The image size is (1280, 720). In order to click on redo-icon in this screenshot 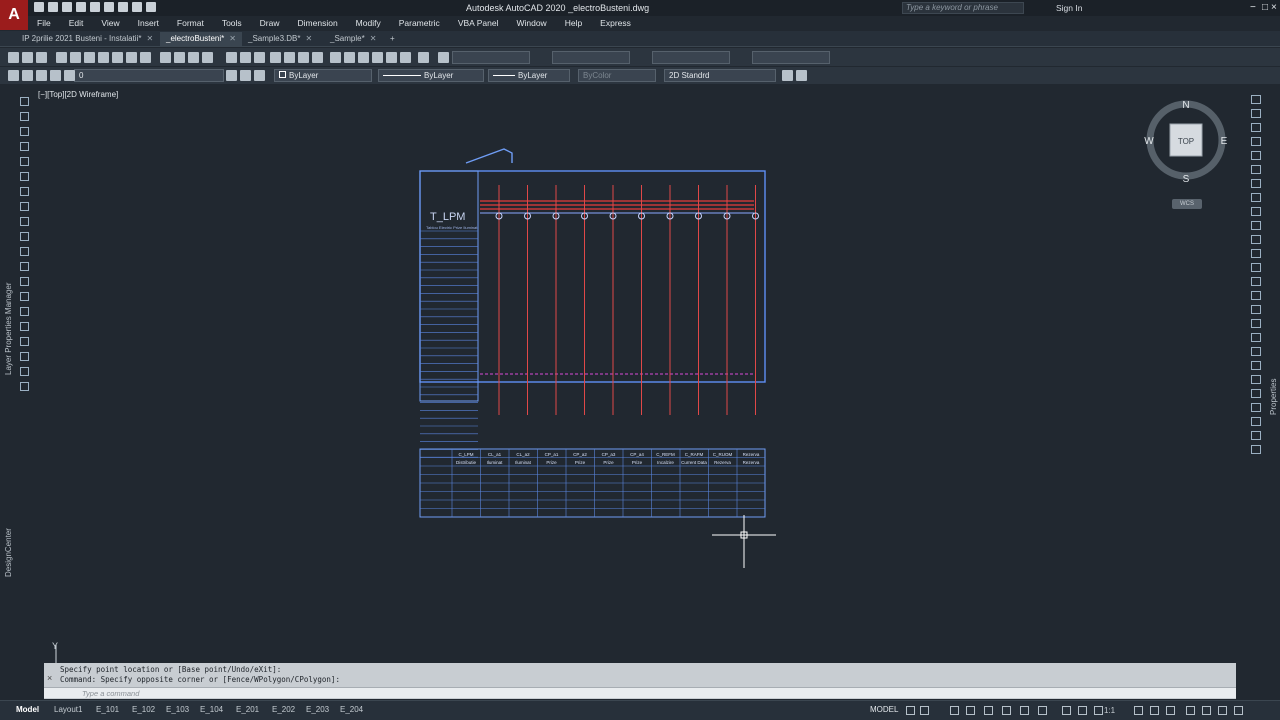, I will do `click(151, 7)`.